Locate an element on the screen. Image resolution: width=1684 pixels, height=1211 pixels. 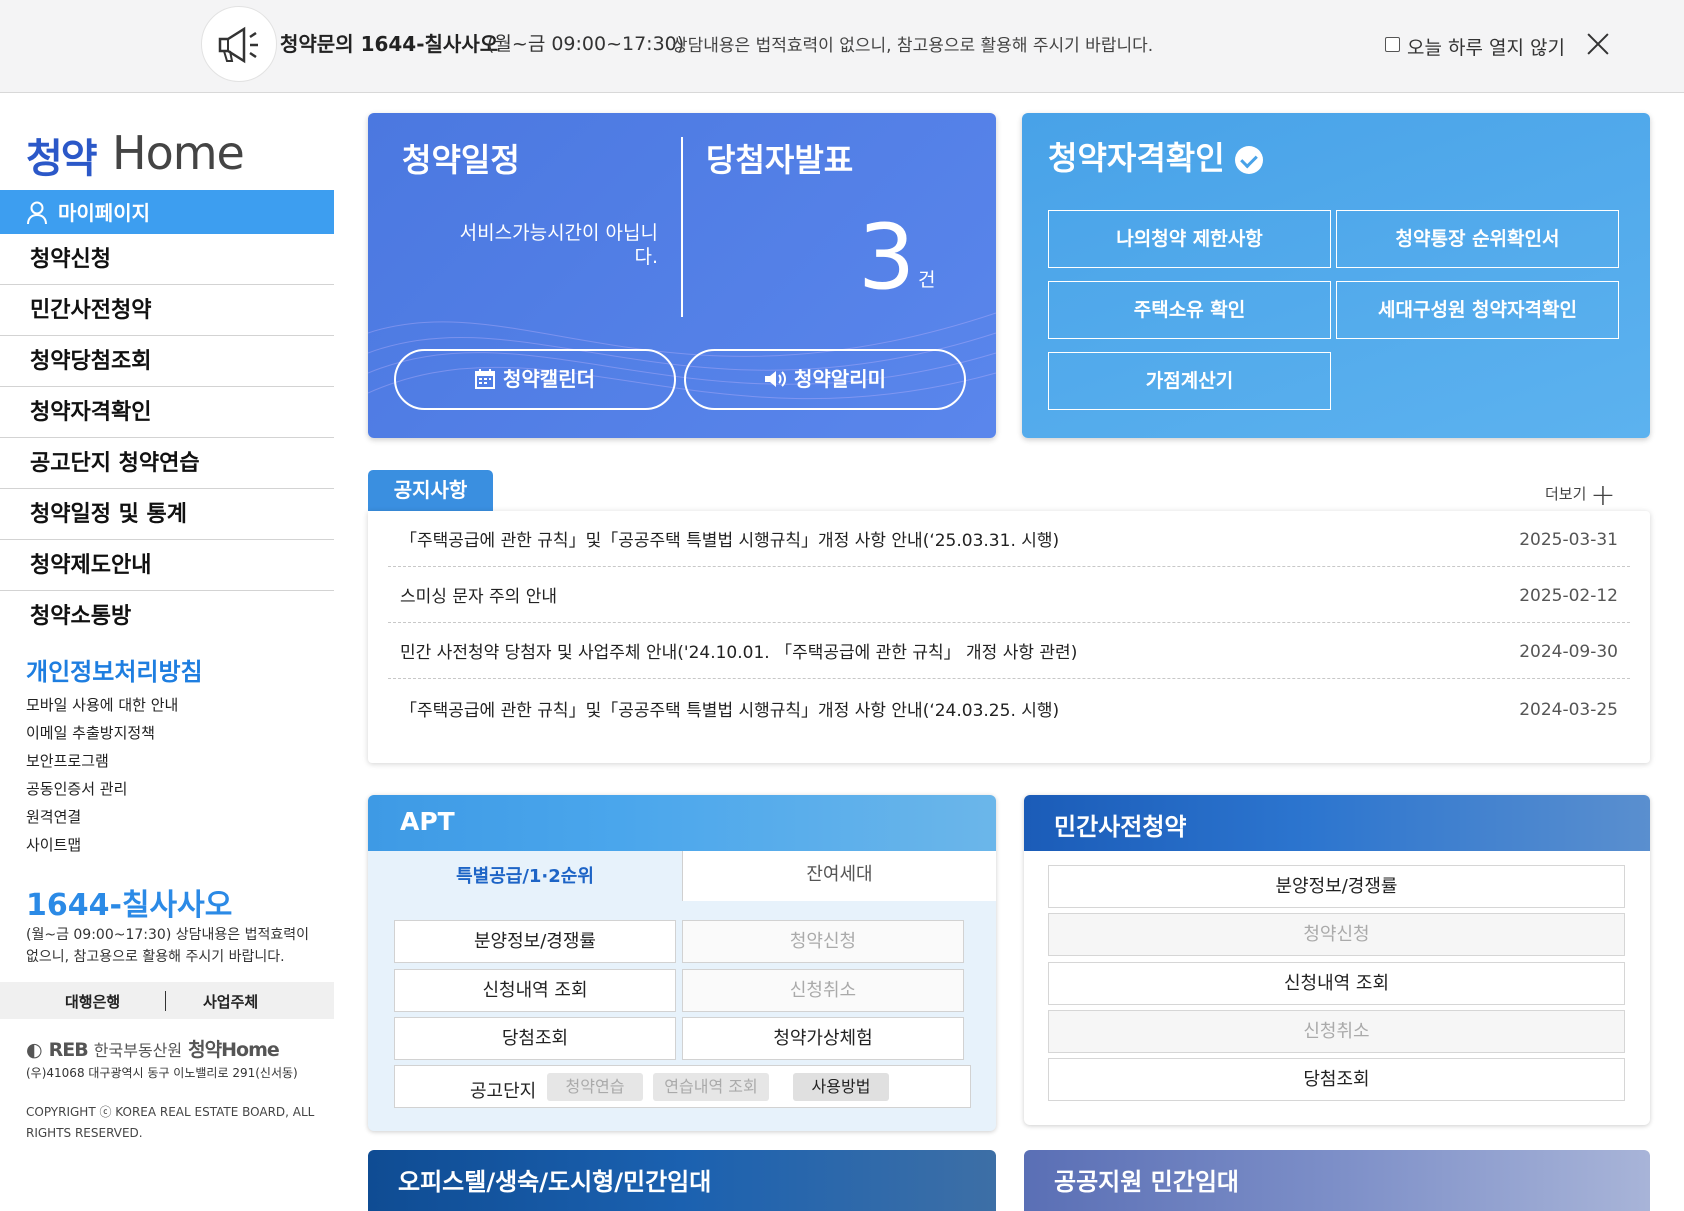
megaphone-icon is located at coordinates (239, 44).